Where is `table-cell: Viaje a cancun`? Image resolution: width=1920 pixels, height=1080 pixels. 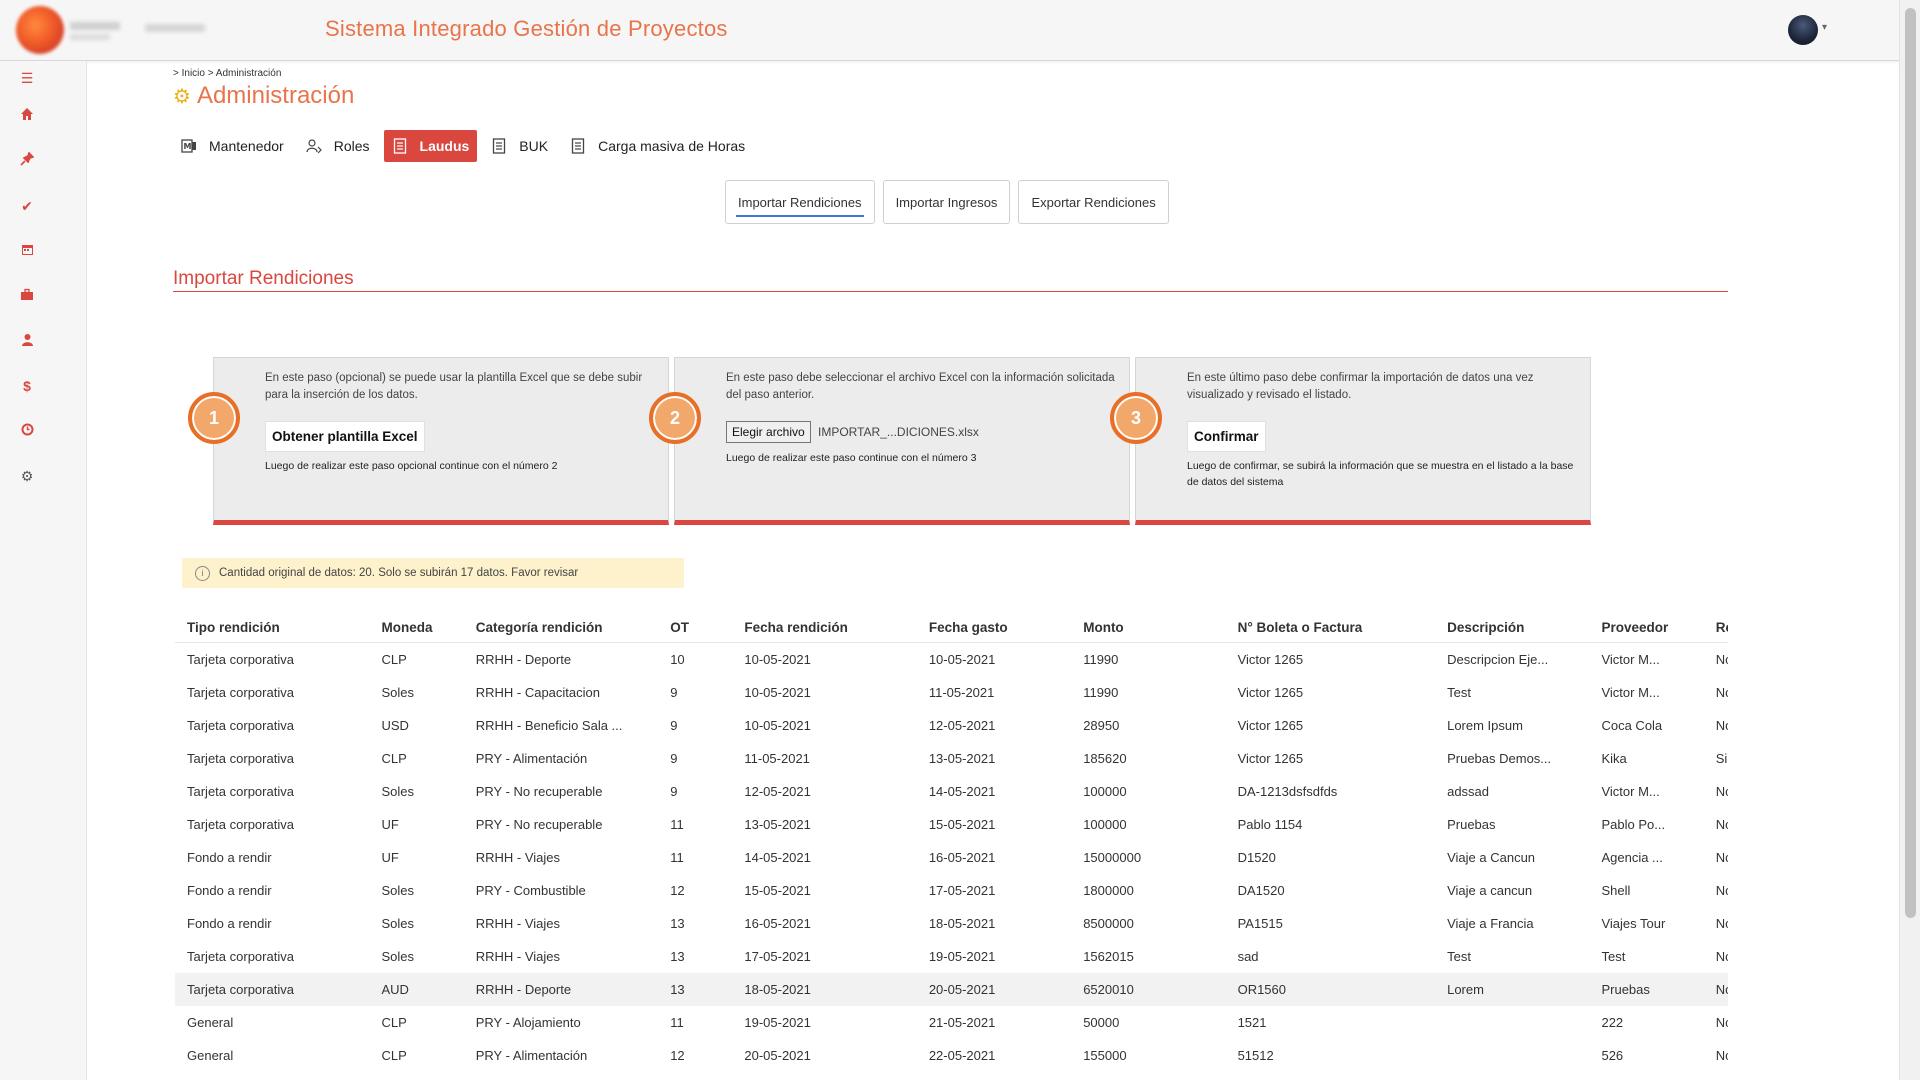
table-cell: Viaje a cancun is located at coordinates (1490, 890).